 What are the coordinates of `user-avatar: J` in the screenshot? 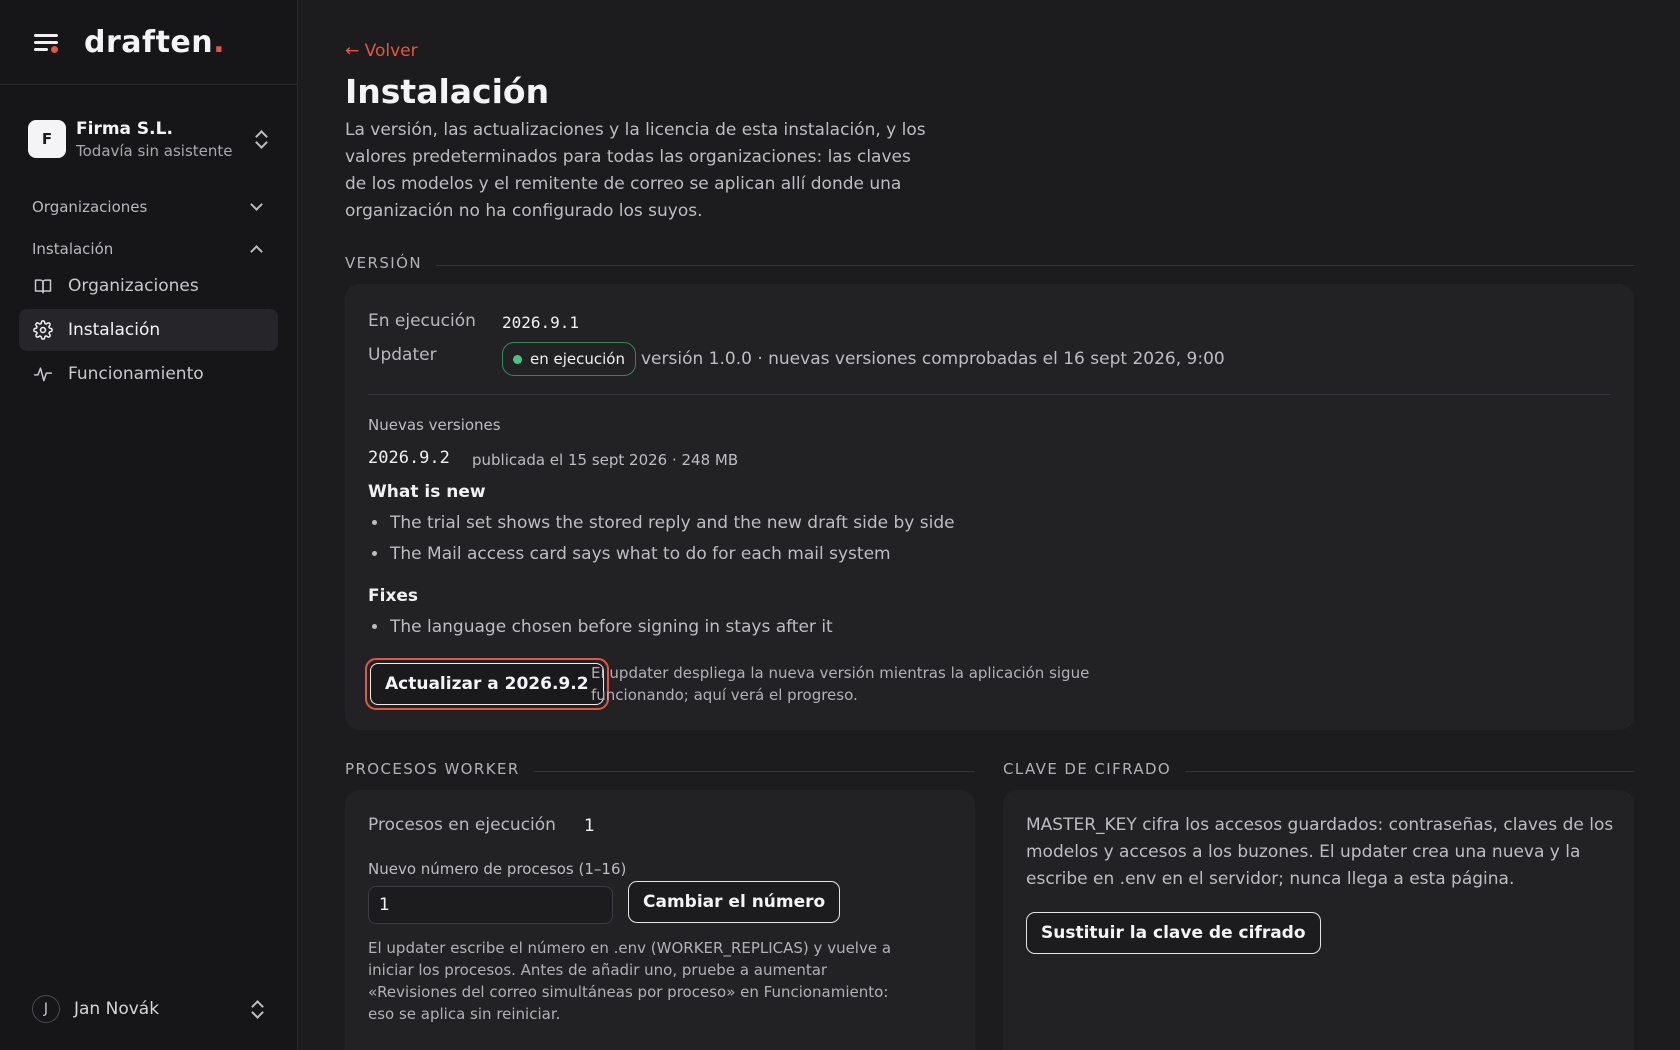 It's located at (46, 1009).